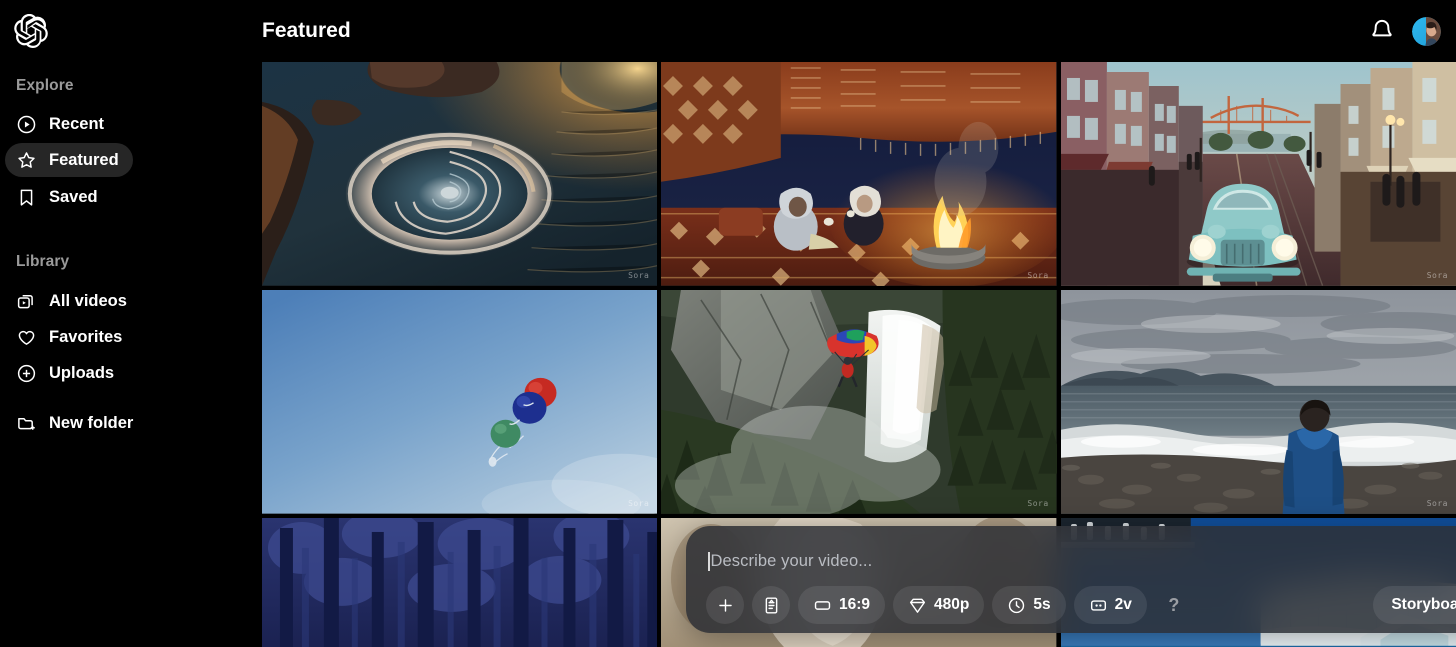 Image resolution: width=1456 pixels, height=647 pixels. I want to click on variations-icon, so click(1098, 605).